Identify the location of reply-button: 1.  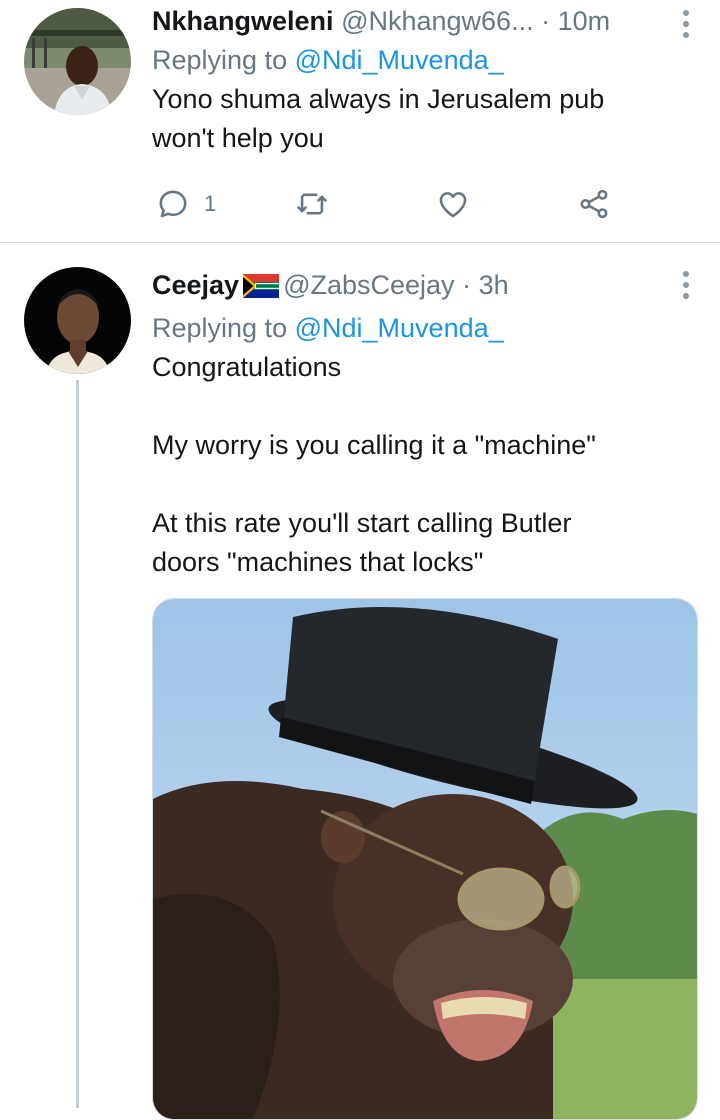
(186, 204).